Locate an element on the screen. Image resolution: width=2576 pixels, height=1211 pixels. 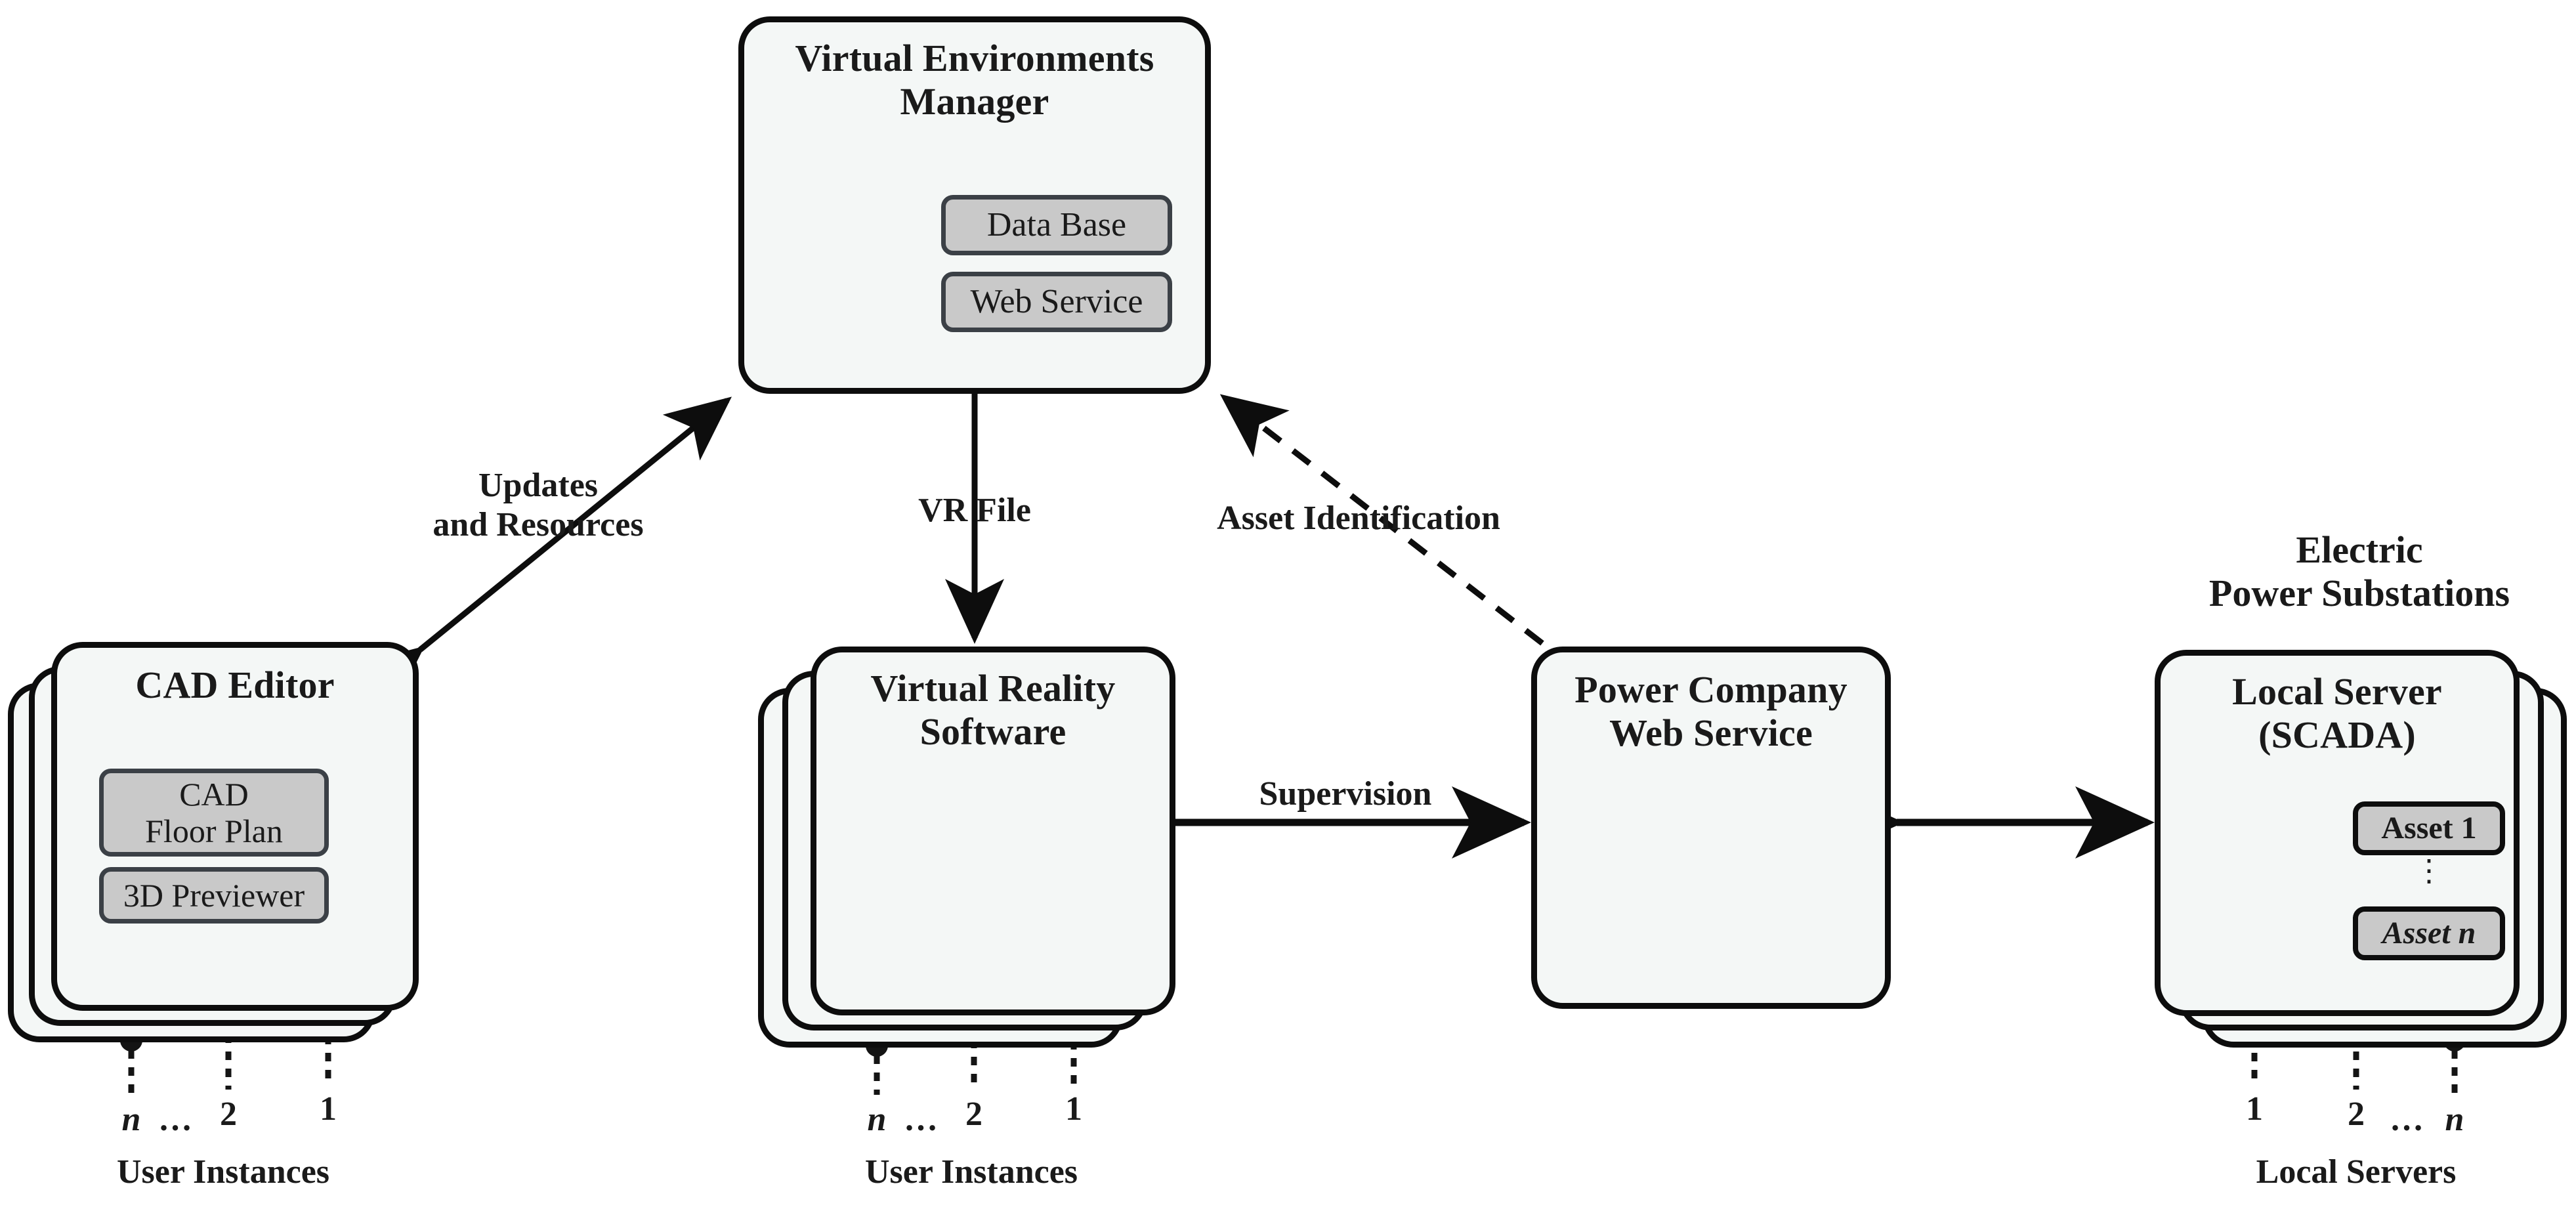
cad-floor-plan-line1: CAD is located at coordinates (214, 795).